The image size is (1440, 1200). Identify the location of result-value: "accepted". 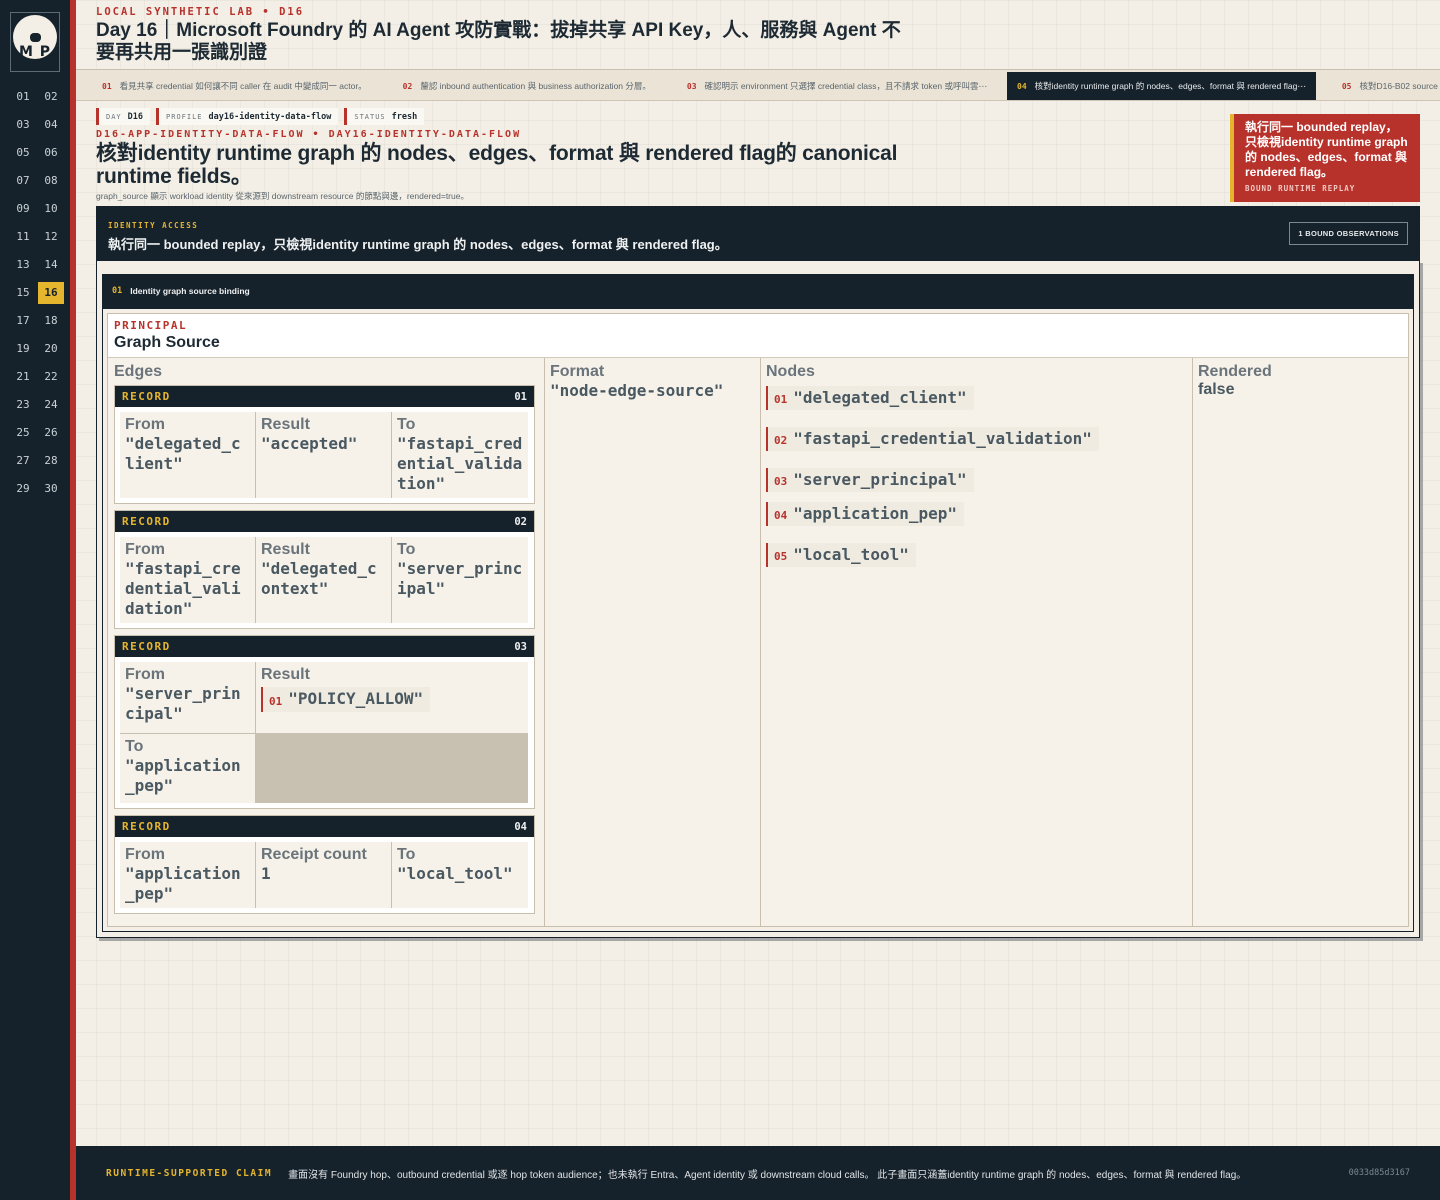
(309, 443).